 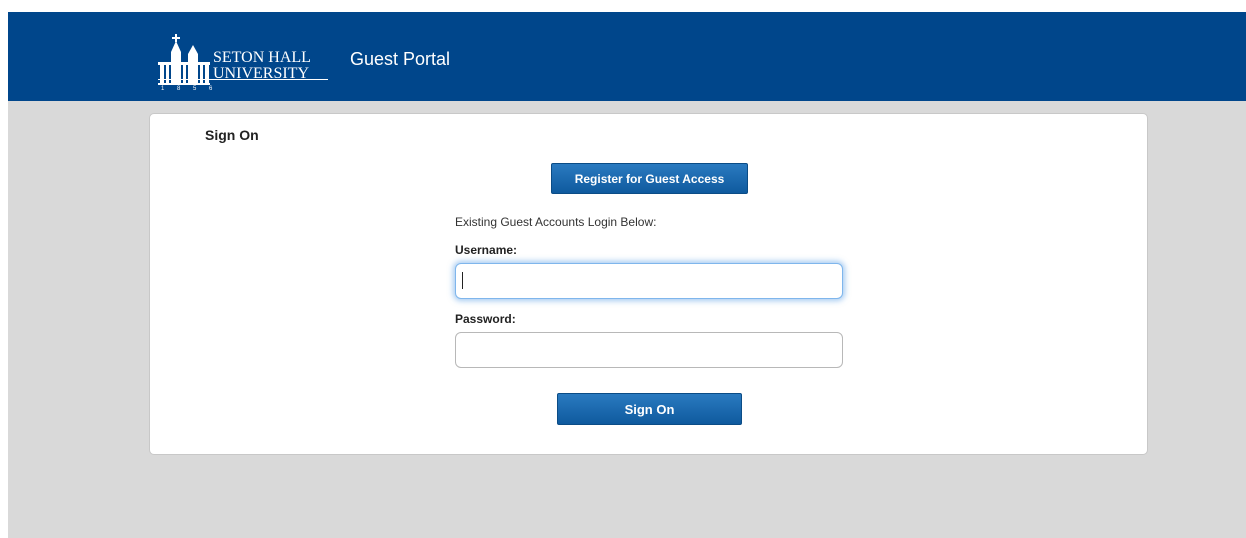 What do you see at coordinates (556, 222) in the screenshot?
I see `existing-accounts-help-text: Existing Guest Accounts Login Below:` at bounding box center [556, 222].